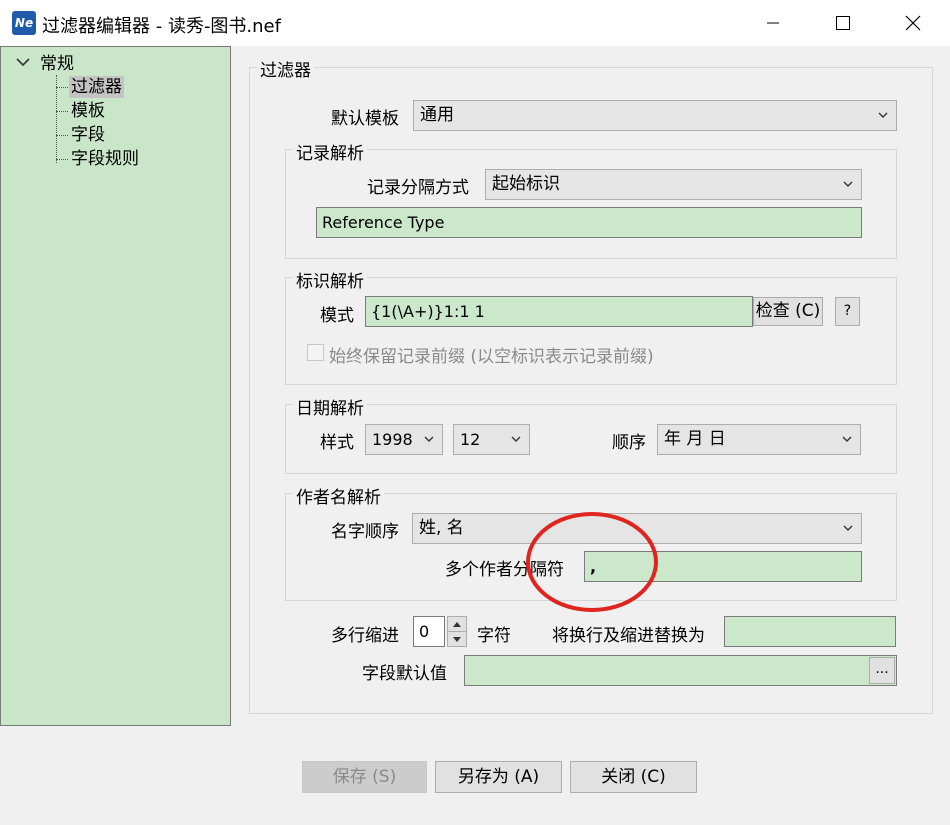 This screenshot has width=950, height=825. I want to click on app-icon: Ne, so click(24, 23).